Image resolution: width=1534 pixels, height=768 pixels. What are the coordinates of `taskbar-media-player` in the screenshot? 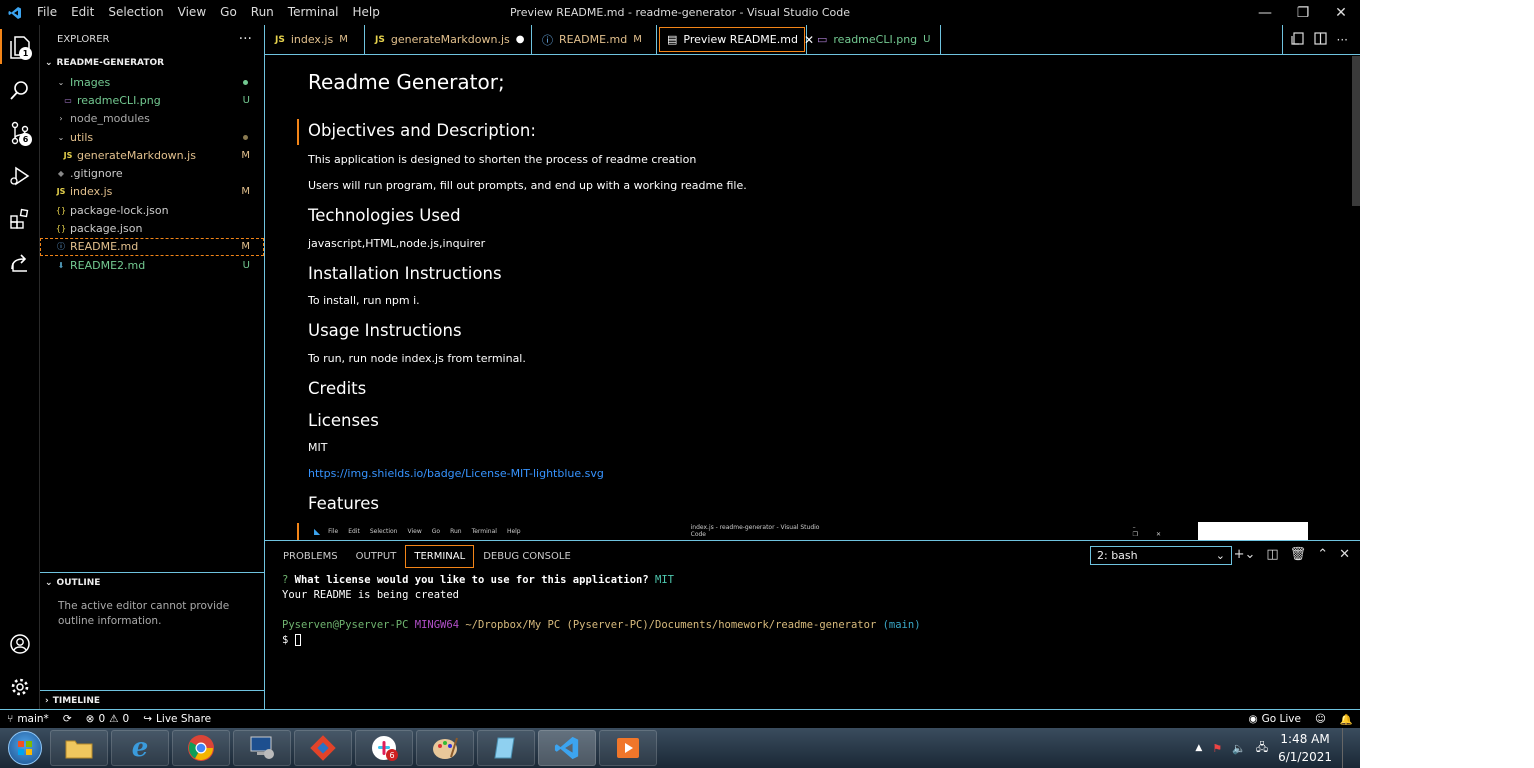 It's located at (628, 748).